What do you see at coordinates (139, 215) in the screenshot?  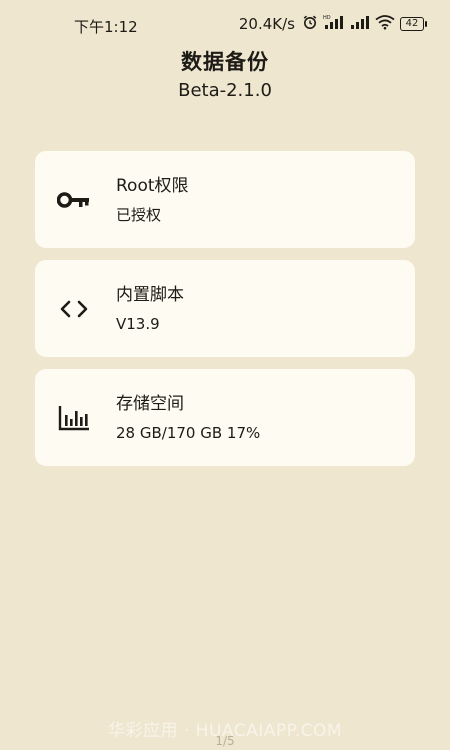 I see `card-subtitle: 已授权` at bounding box center [139, 215].